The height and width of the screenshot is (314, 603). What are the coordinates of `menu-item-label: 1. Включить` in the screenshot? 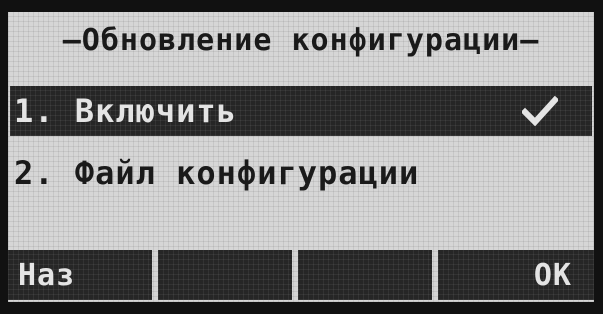 It's located at (125, 111).